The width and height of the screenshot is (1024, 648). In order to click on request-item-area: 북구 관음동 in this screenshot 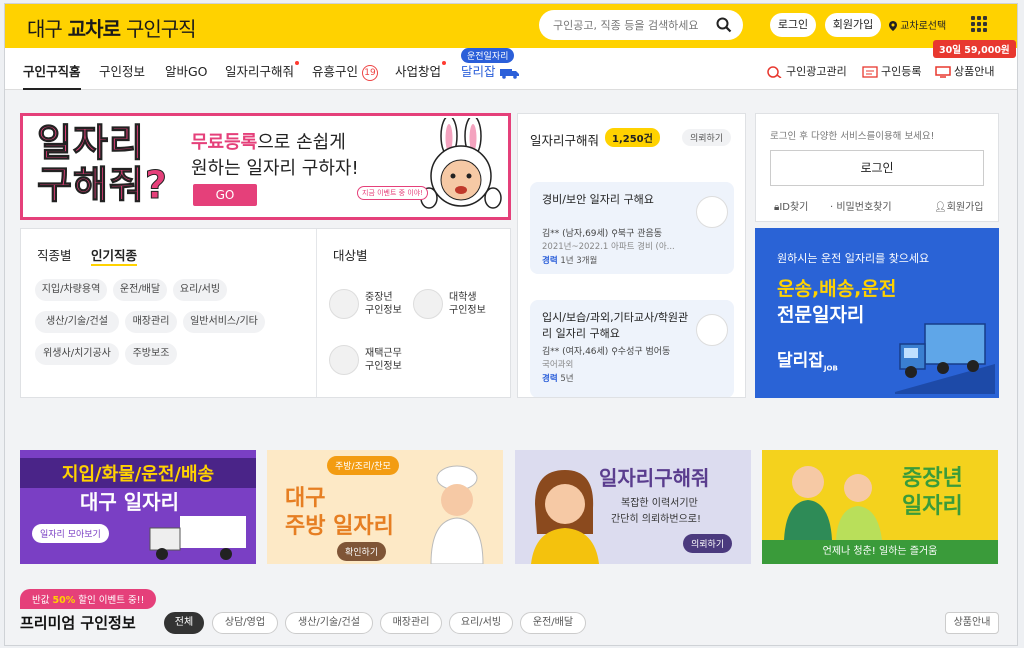, I will do `click(640, 234)`.